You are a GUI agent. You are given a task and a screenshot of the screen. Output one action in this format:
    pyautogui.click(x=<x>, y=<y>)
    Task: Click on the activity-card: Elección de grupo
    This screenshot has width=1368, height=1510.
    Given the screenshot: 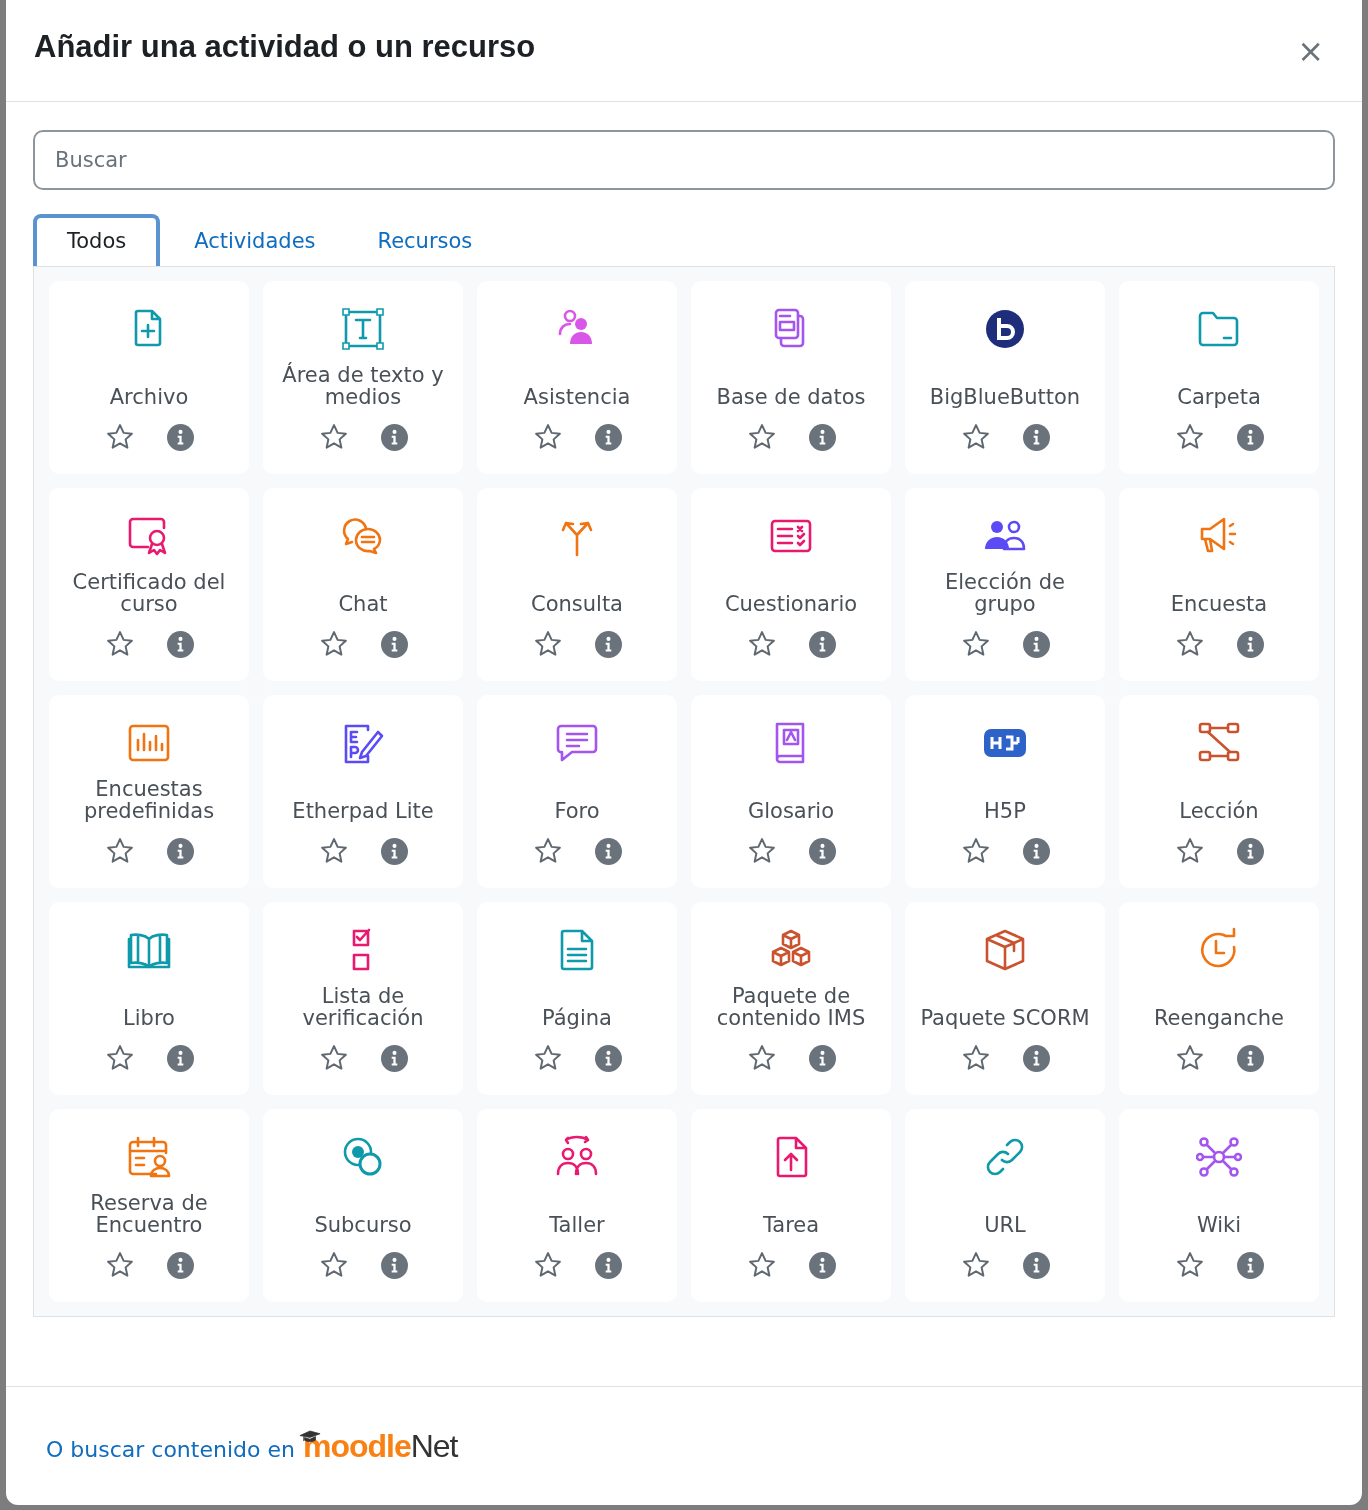 What is the action you would take?
    pyautogui.click(x=1005, y=584)
    